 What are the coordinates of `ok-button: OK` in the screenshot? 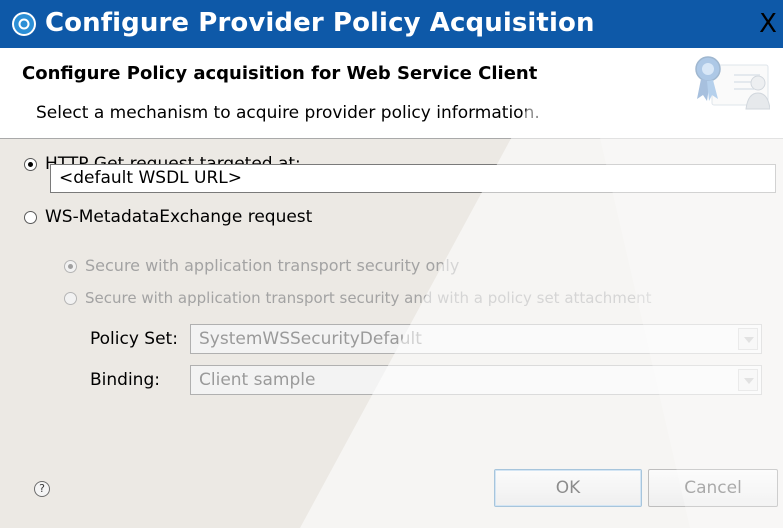 It's located at (568, 488).